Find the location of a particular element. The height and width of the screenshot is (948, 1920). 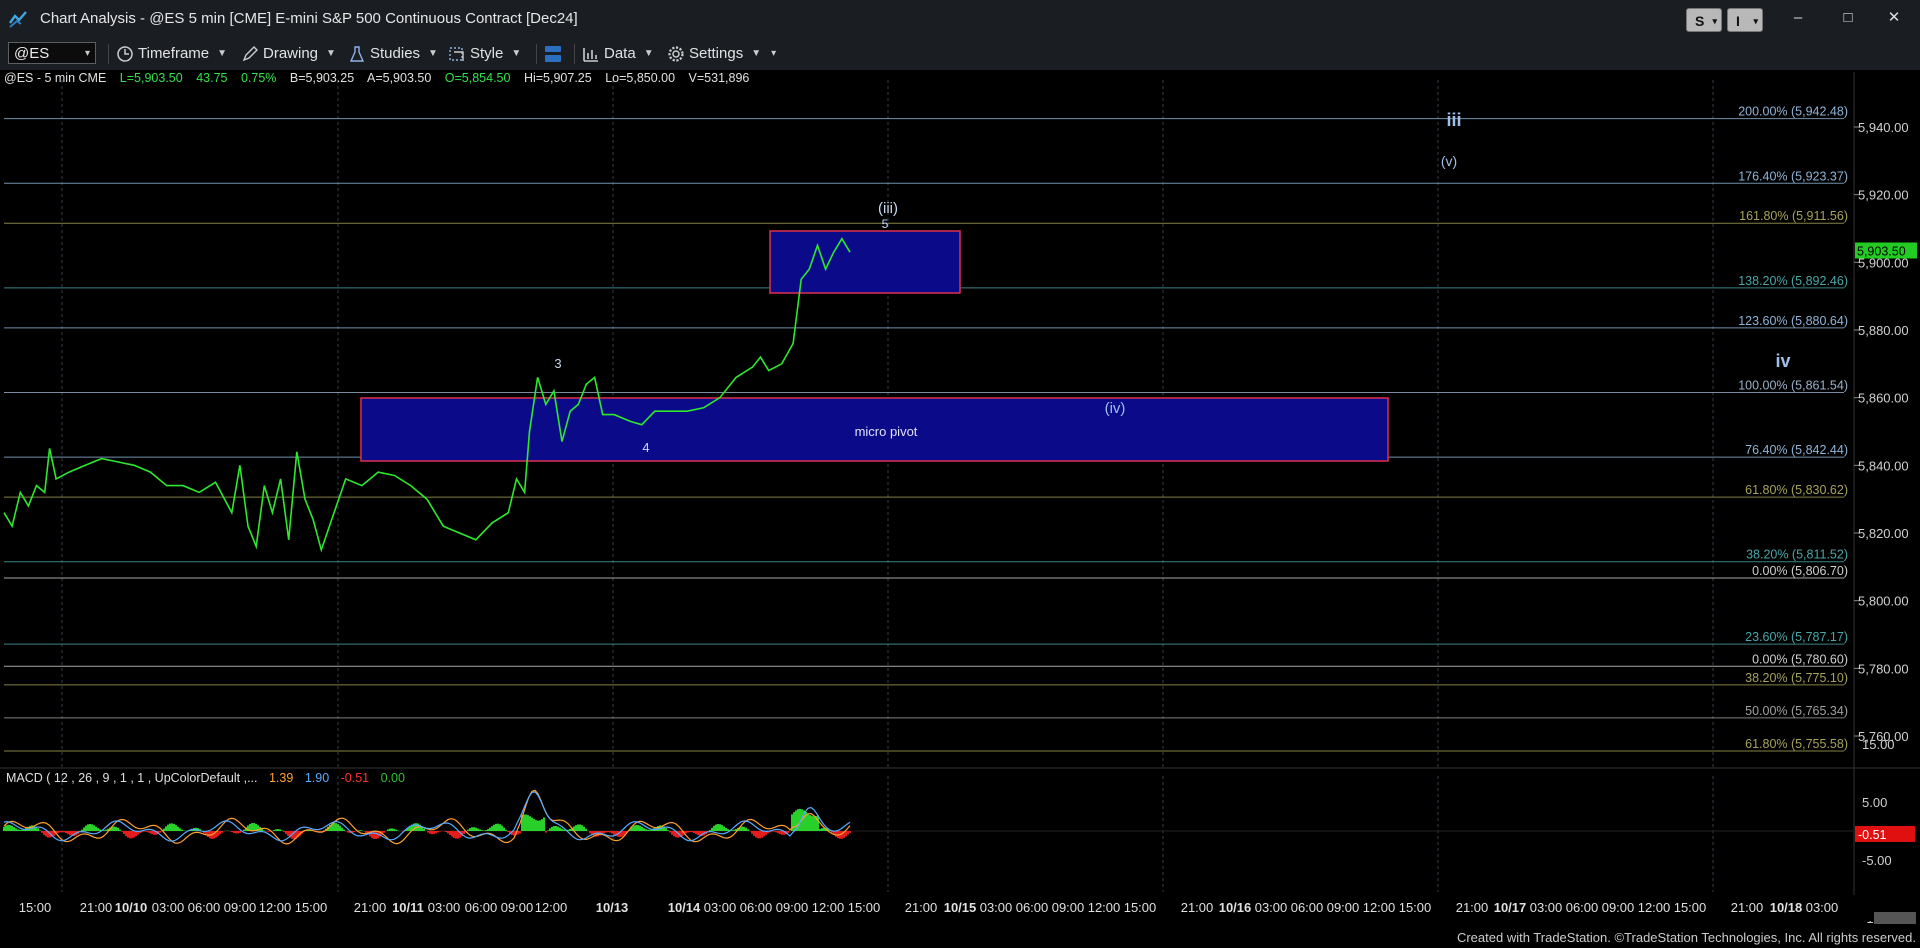

wave-iii-major-label: iii is located at coordinates (1453, 120).